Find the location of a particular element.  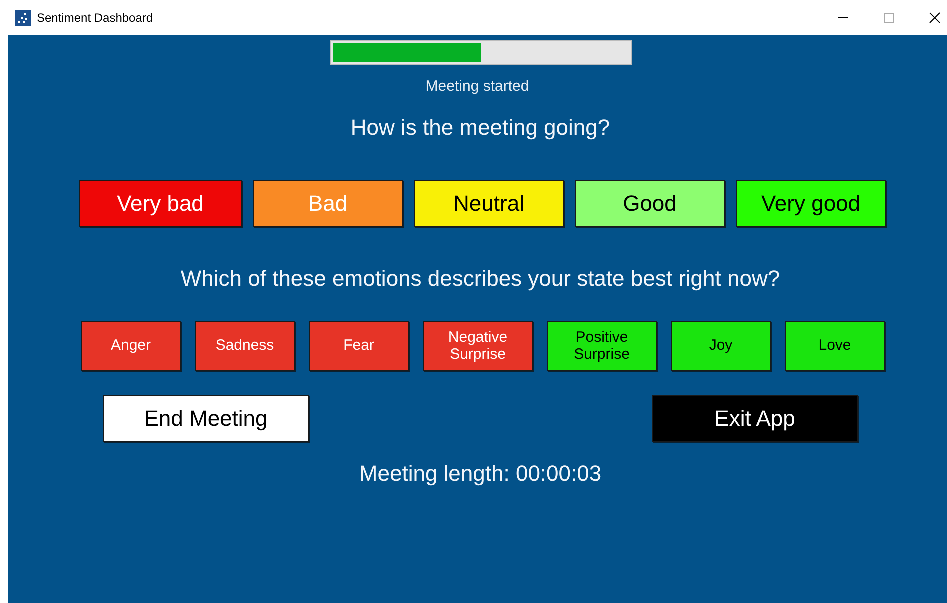

close-icon is located at coordinates (935, 18).